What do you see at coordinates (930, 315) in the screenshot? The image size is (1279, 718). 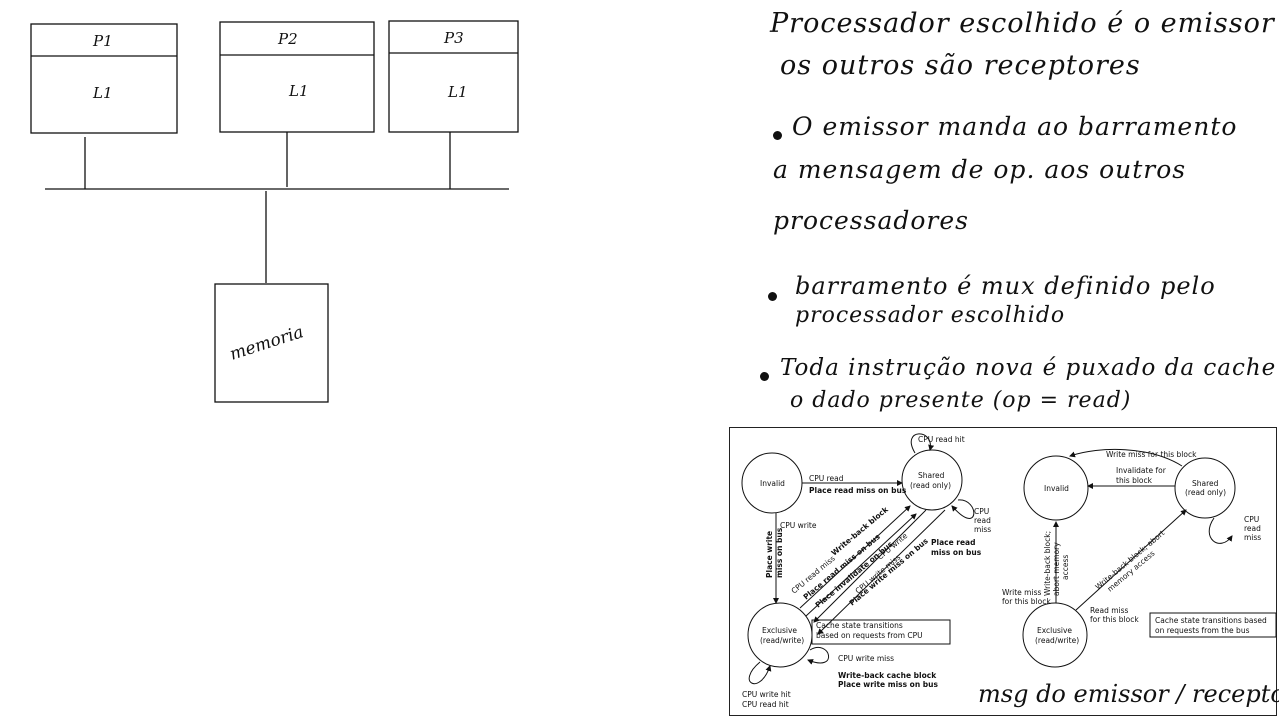 I see `note-line-7: processador escolhido` at bounding box center [930, 315].